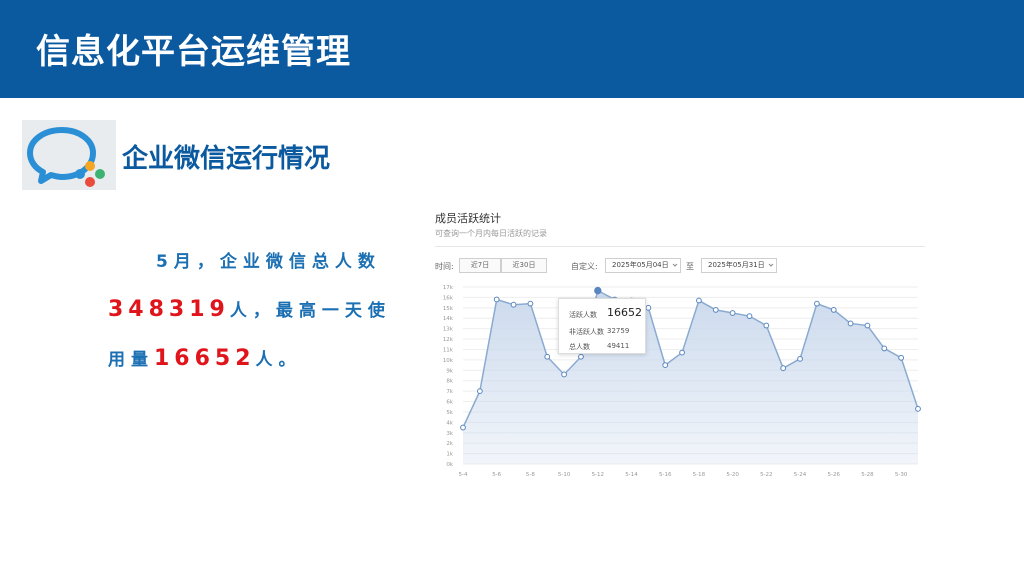 The width and height of the screenshot is (1024, 576). I want to click on y-tick-label: 11k, so click(448, 350).